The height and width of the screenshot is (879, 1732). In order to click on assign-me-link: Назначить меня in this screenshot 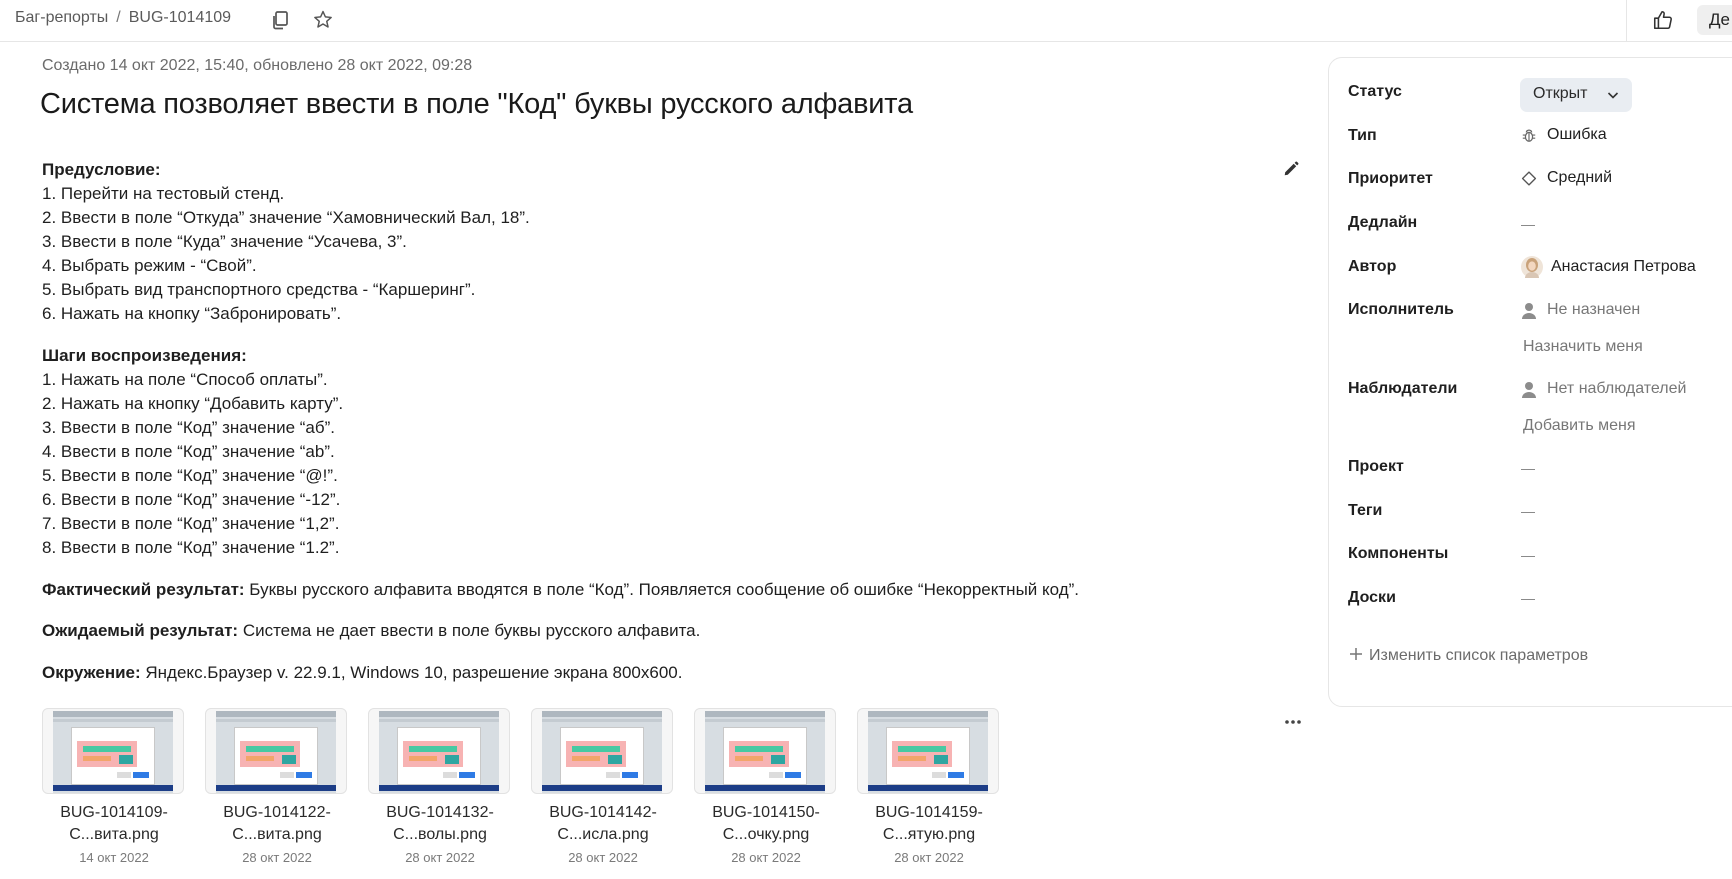, I will do `click(1583, 347)`.